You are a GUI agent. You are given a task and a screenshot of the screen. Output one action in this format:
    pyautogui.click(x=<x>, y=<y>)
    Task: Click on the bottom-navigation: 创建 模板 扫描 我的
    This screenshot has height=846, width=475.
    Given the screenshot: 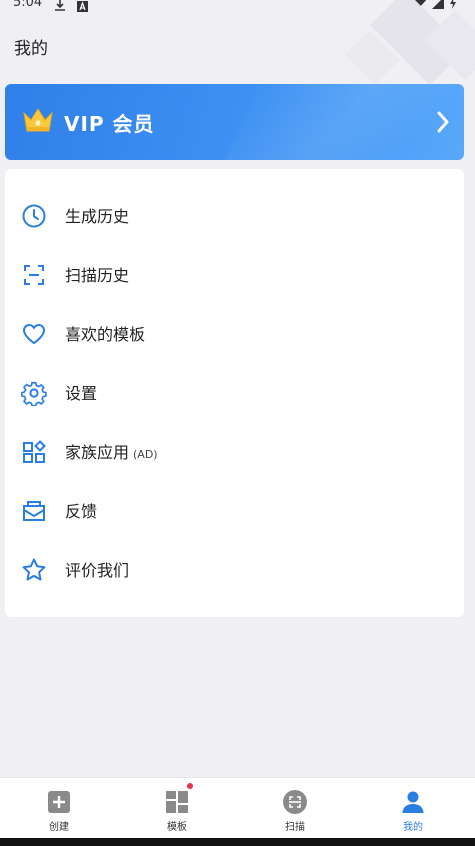 What is the action you would take?
    pyautogui.click(x=237, y=807)
    